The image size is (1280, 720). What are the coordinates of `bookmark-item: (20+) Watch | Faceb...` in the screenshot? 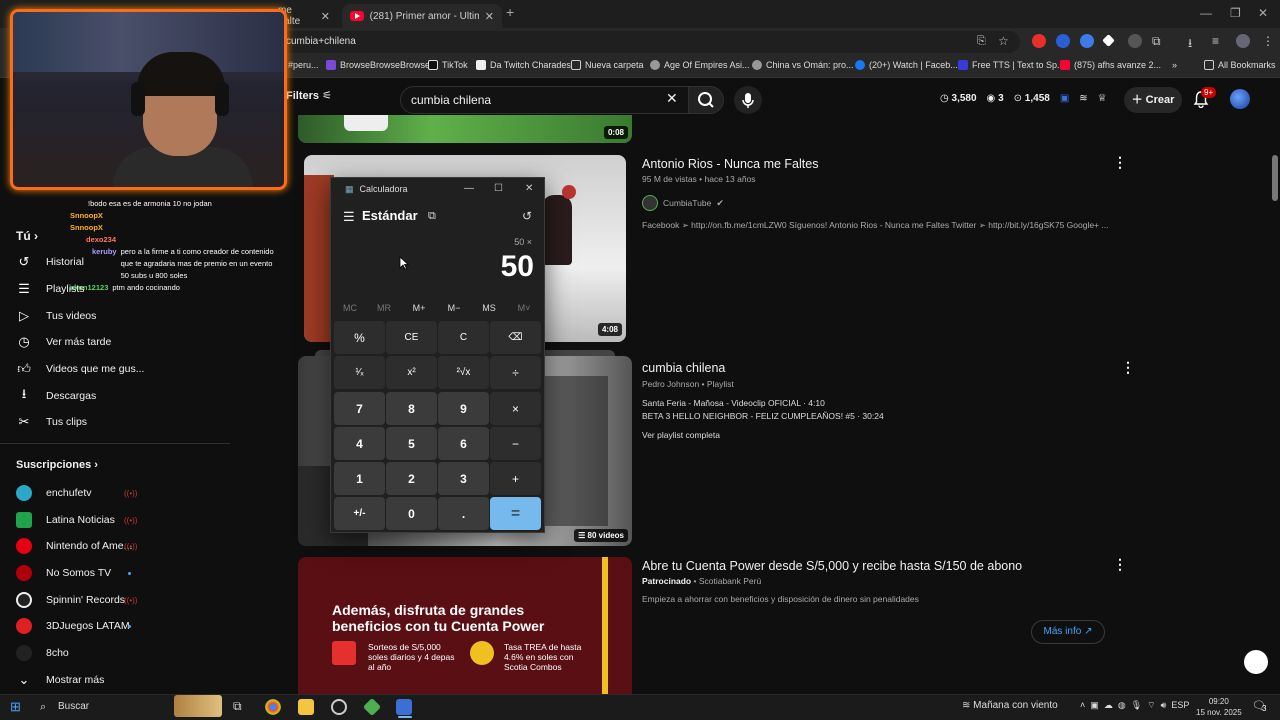 It's located at (906, 65).